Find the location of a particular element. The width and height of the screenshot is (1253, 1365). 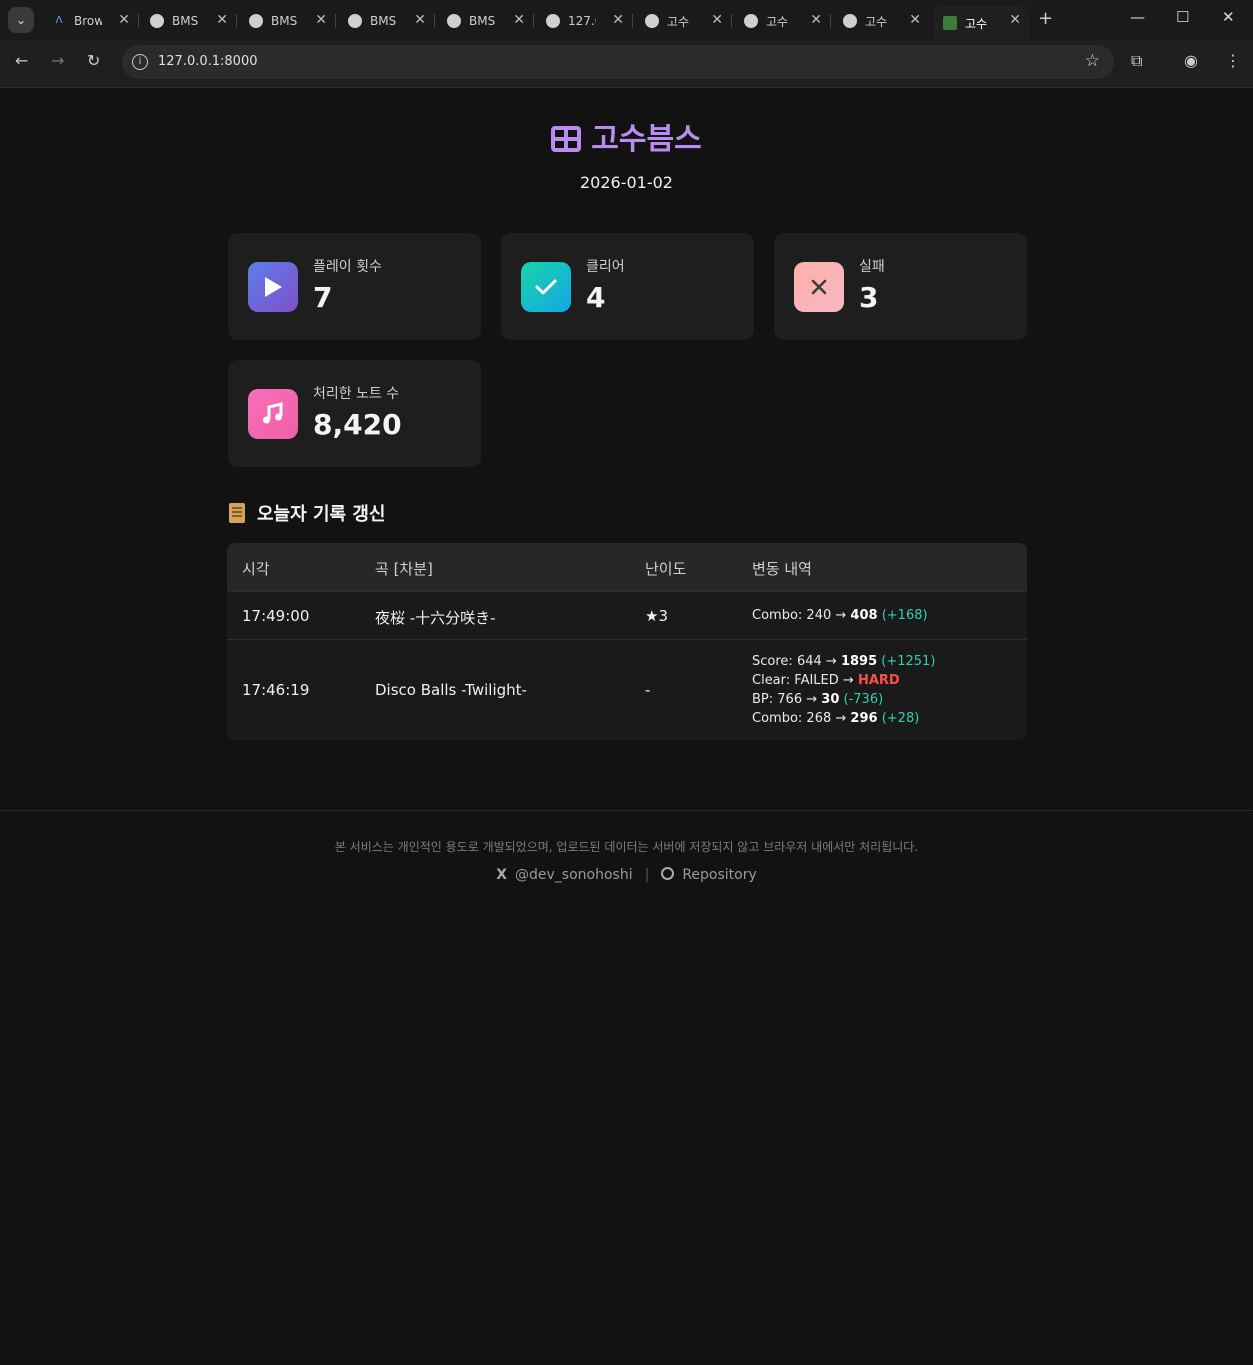

tab-7: 고수 ✕ is located at coordinates (782, 21).